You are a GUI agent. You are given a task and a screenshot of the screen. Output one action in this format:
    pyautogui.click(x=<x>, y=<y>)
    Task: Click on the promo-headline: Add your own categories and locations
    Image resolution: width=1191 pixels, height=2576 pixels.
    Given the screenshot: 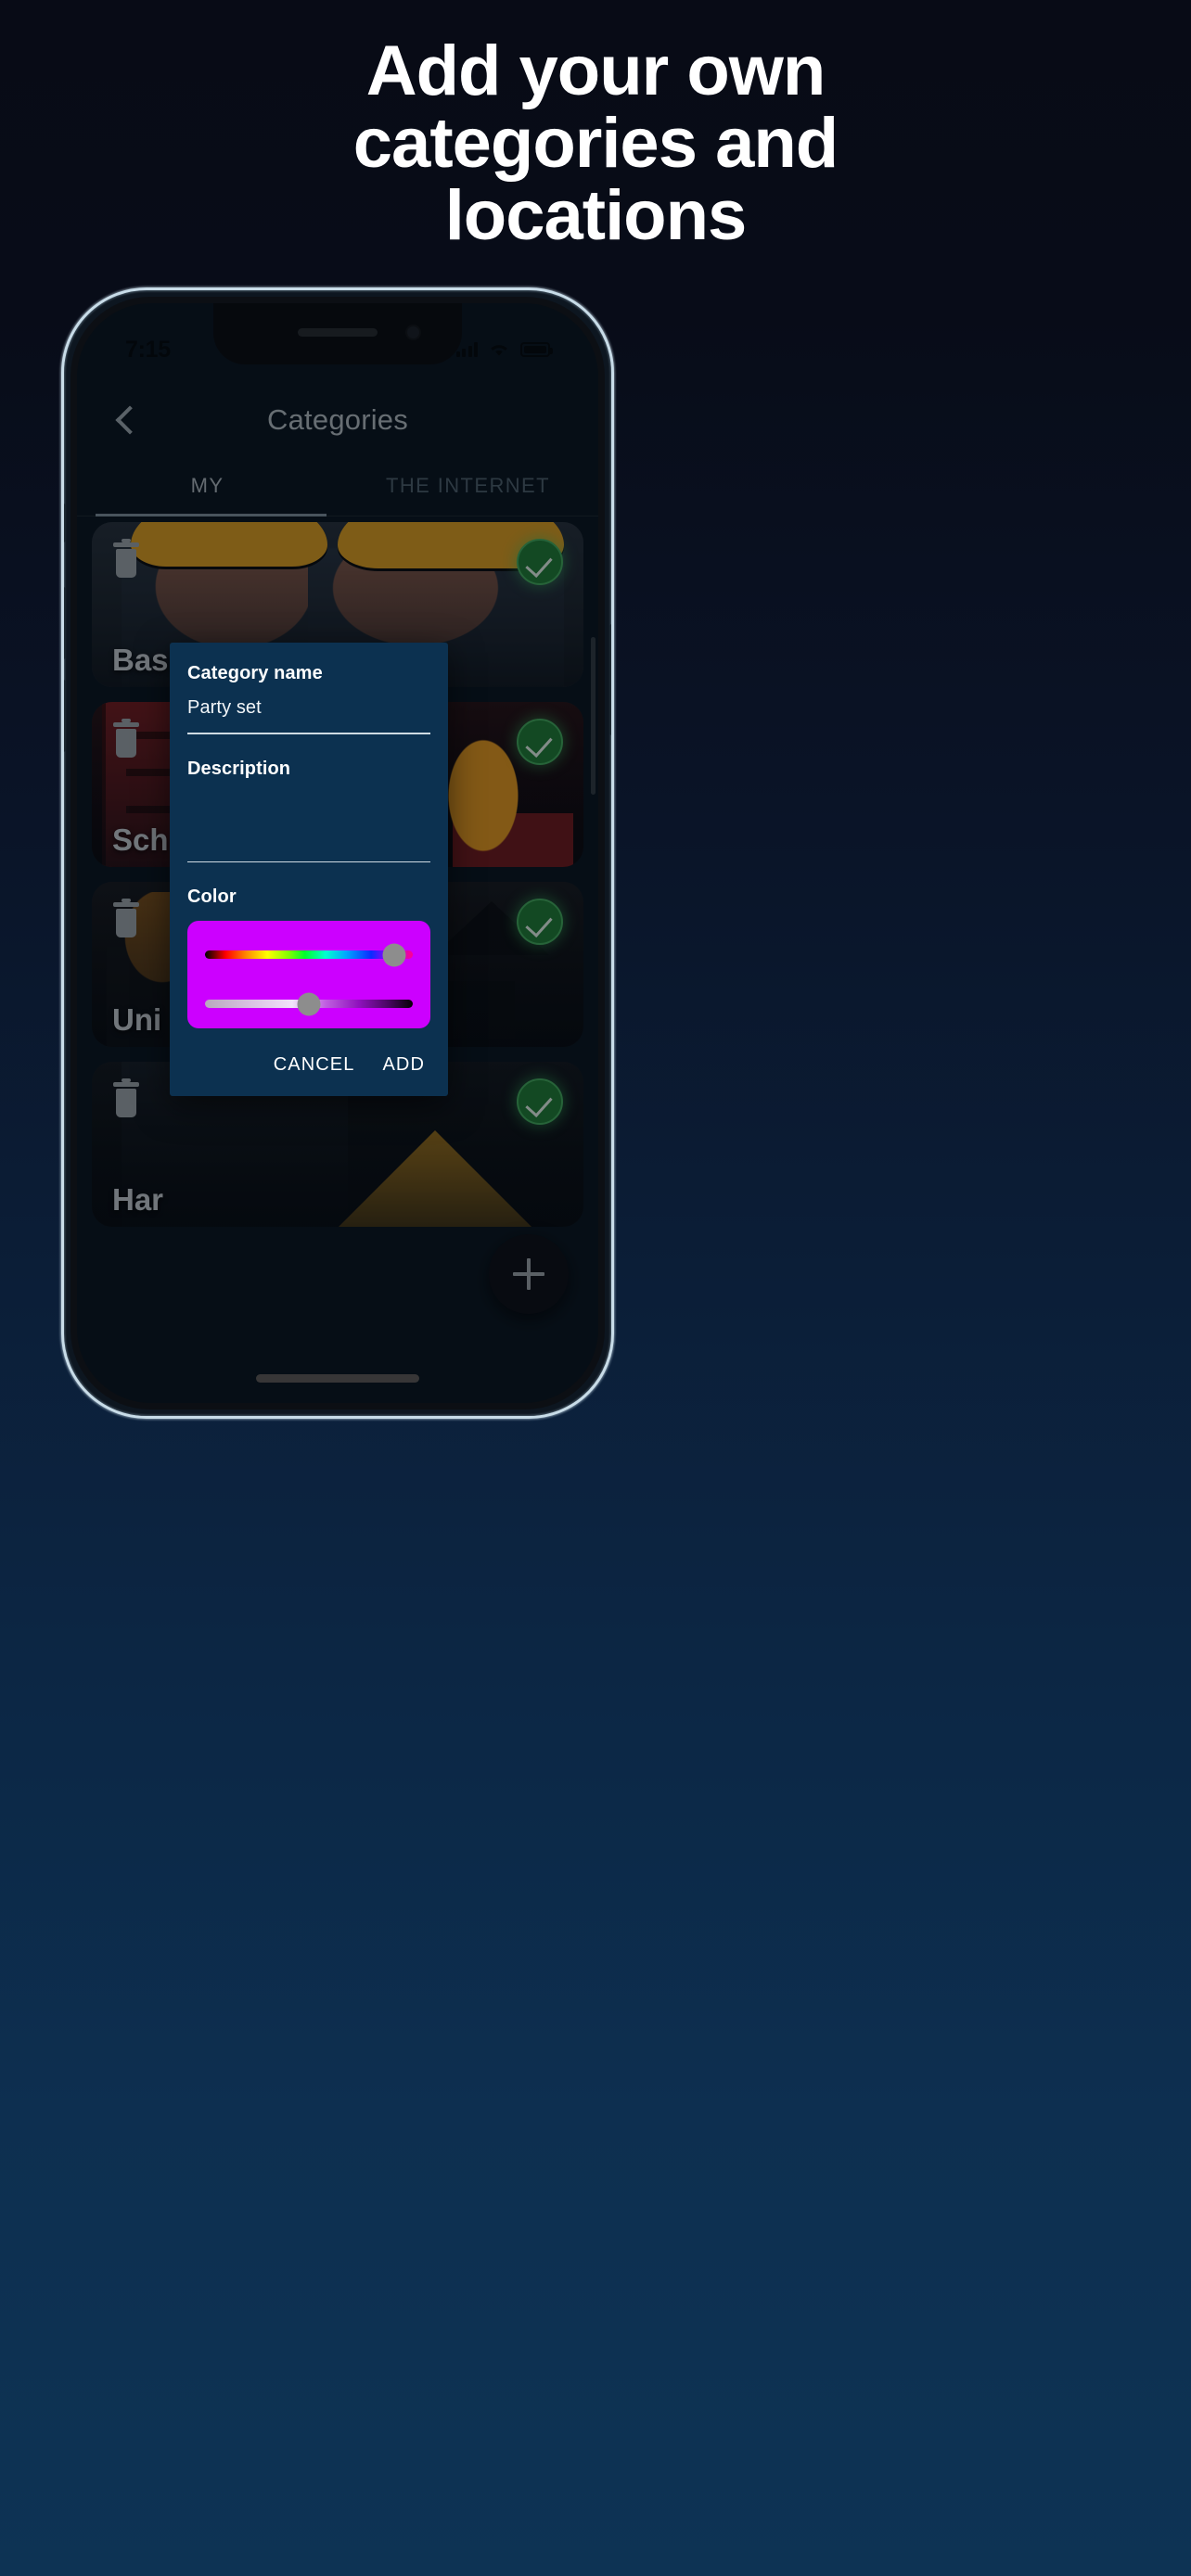 What is the action you would take?
    pyautogui.click(x=595, y=144)
    